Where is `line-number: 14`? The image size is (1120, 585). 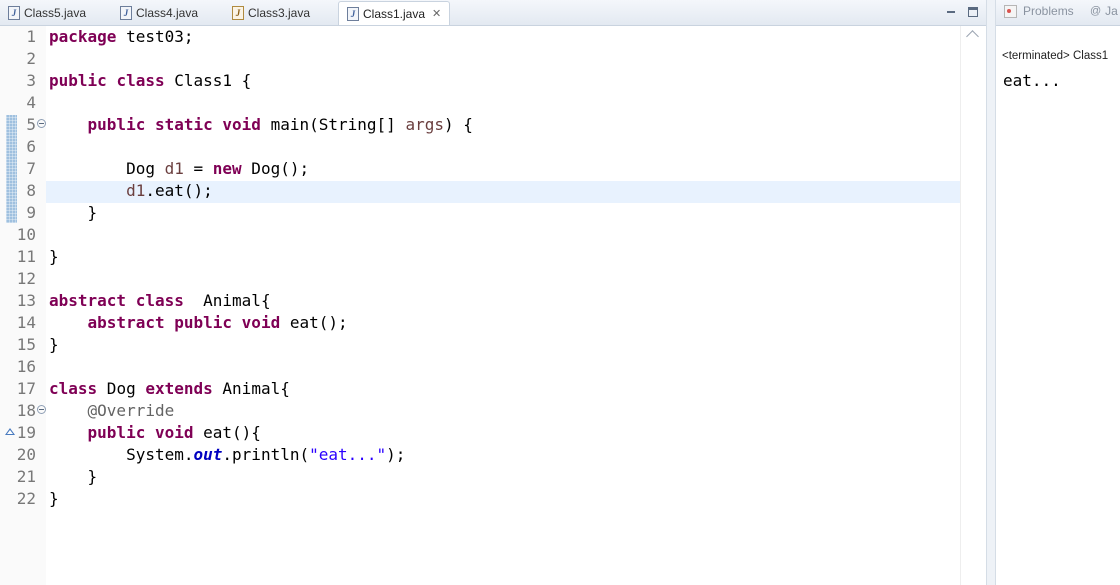
line-number: 14 is located at coordinates (26, 322).